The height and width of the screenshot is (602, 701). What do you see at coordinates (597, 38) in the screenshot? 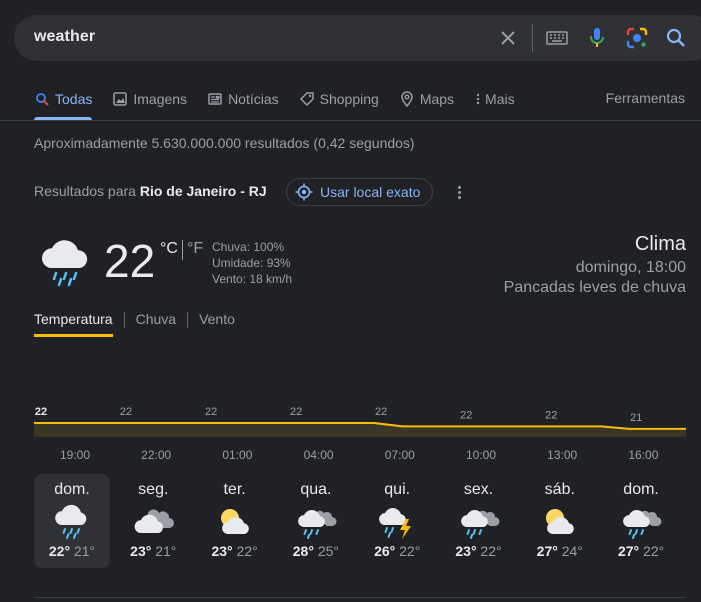
I see `mic-icon` at bounding box center [597, 38].